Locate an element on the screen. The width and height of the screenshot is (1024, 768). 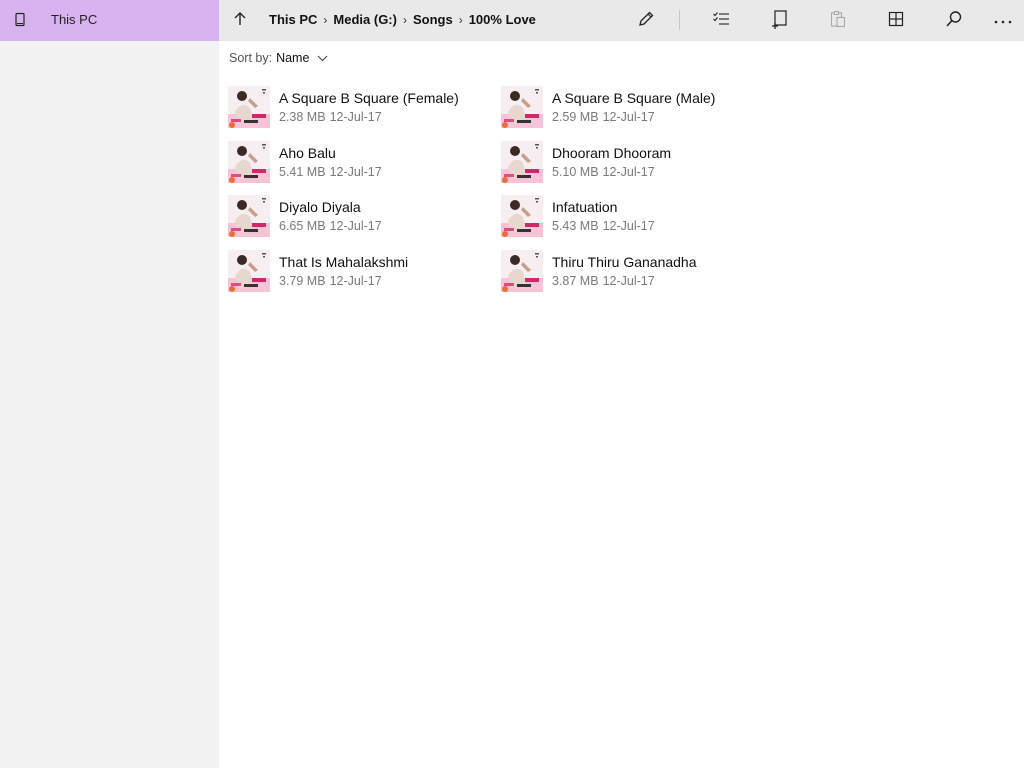
sort-label: Sort by: is located at coordinates (251, 58).